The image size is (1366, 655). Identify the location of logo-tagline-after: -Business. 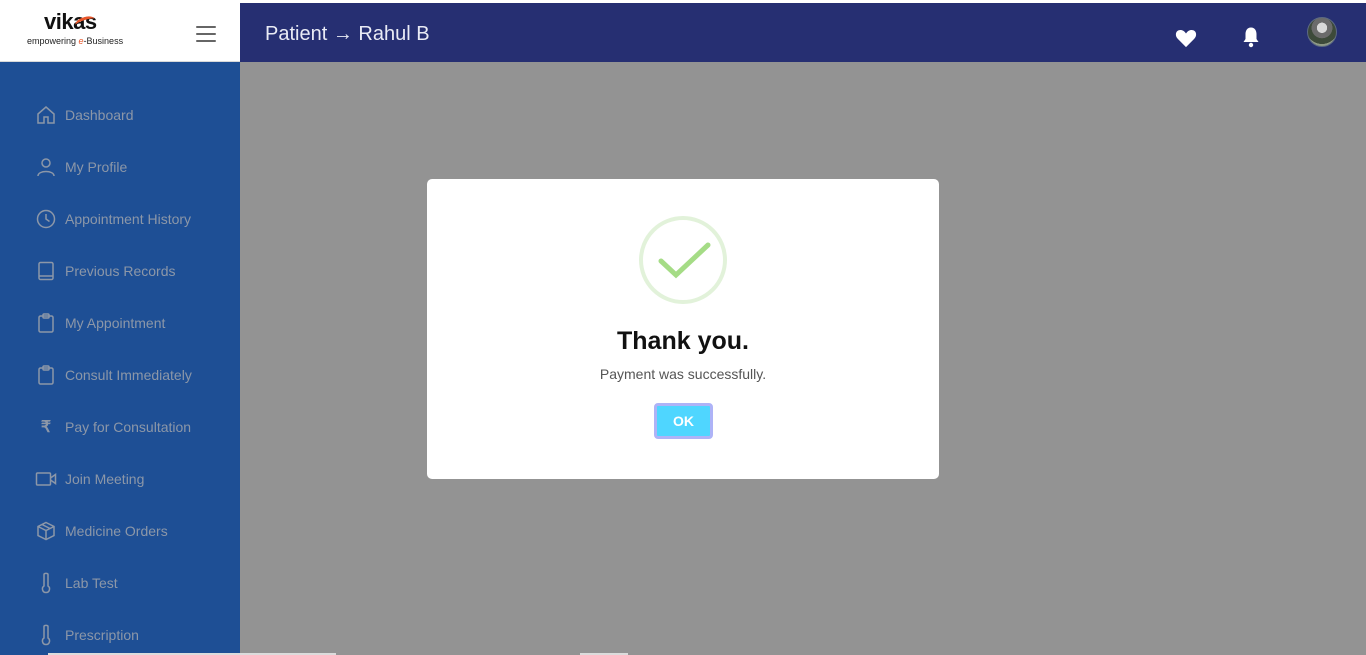
(103, 41).